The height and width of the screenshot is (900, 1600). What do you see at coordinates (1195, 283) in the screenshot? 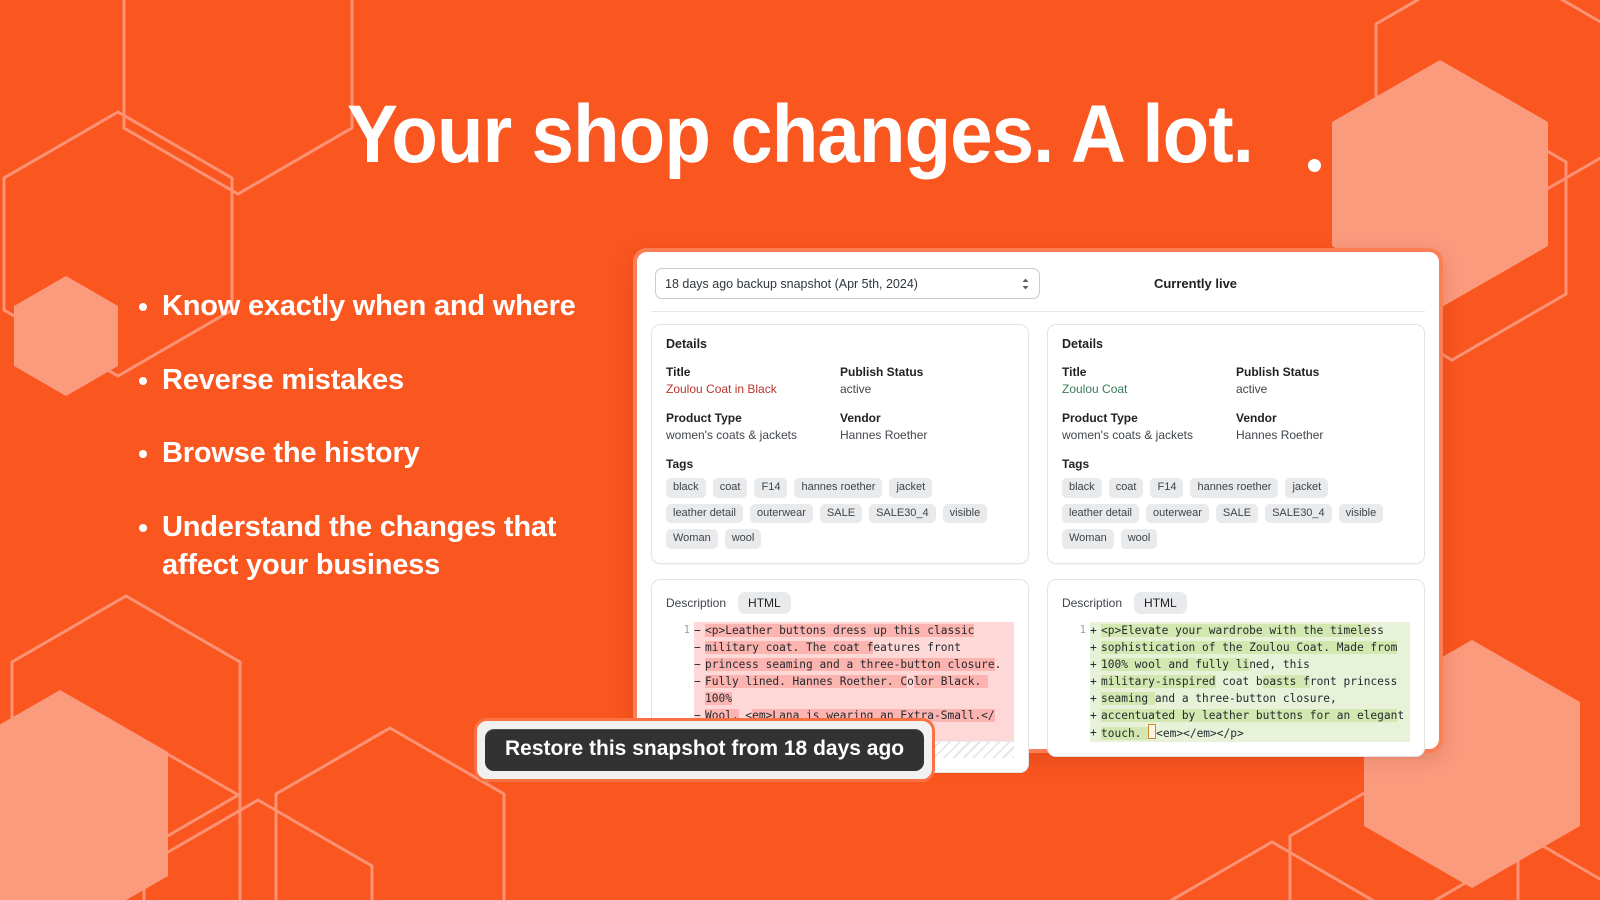
I see `currently-live-label: Currently live` at bounding box center [1195, 283].